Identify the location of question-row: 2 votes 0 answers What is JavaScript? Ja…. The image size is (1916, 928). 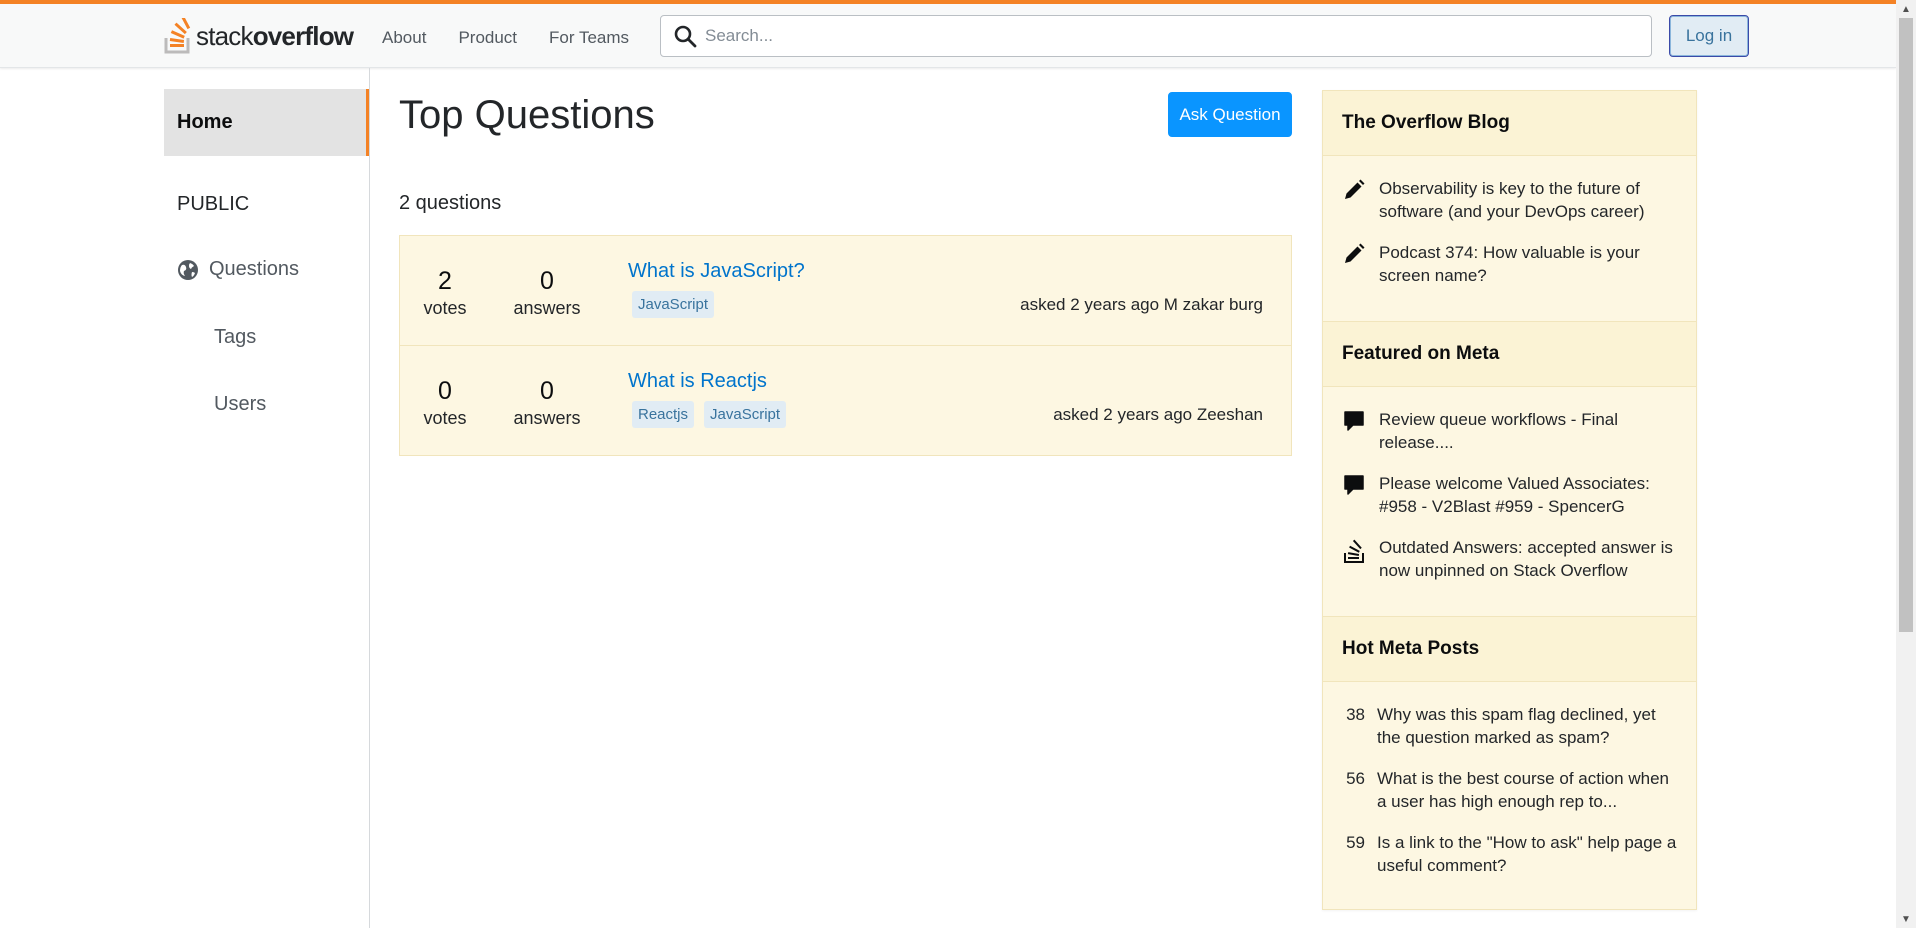
(845, 291).